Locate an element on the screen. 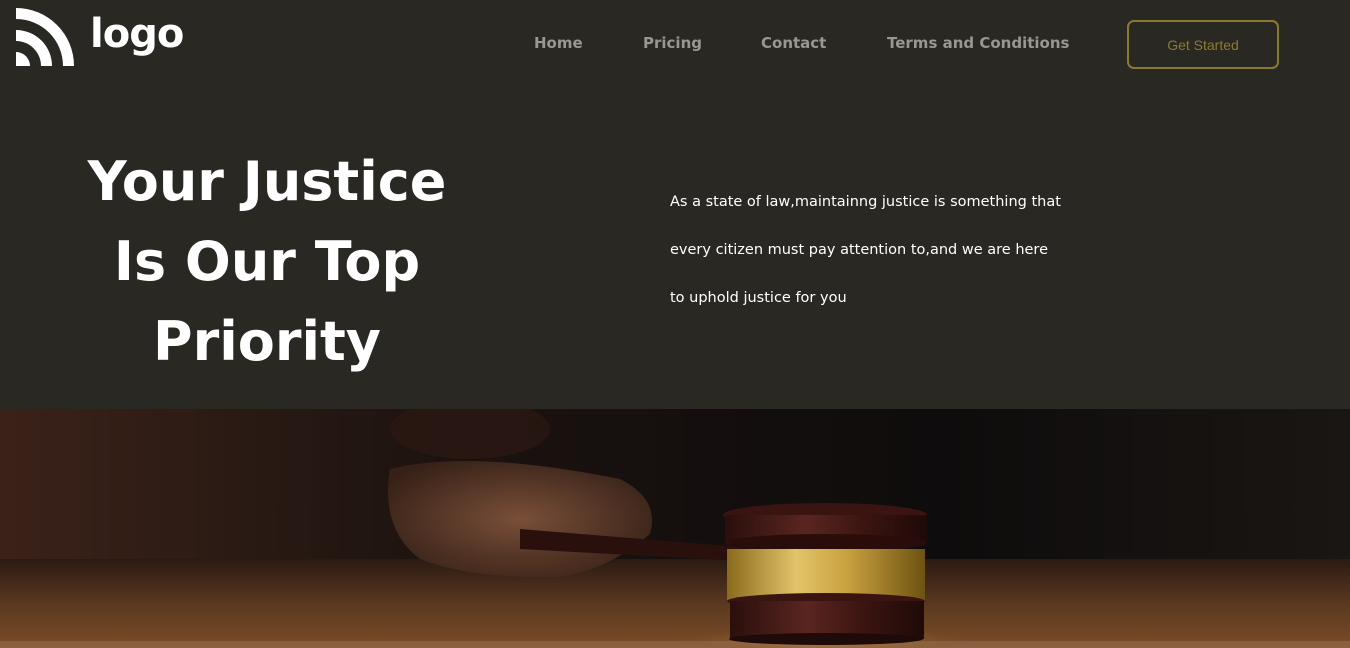 This screenshot has width=1350, height=648. nav-pricing: Pricing is located at coordinates (672, 43).